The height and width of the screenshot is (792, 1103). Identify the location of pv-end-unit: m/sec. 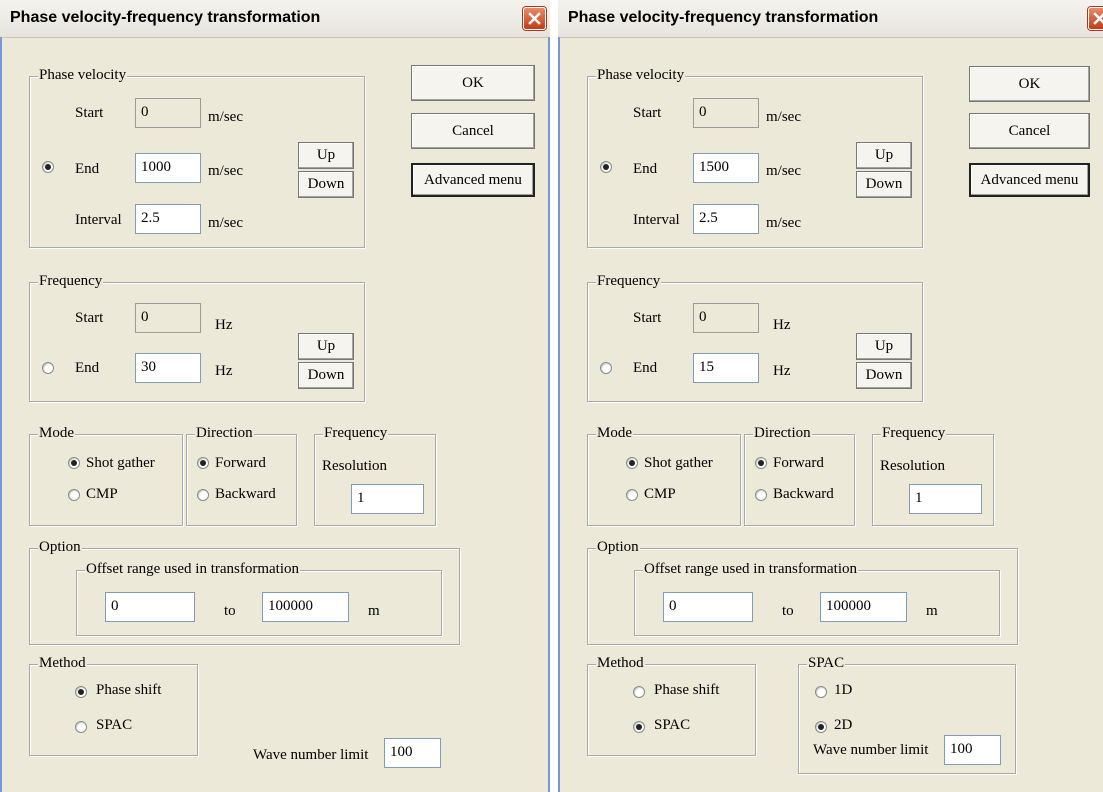
(783, 171).